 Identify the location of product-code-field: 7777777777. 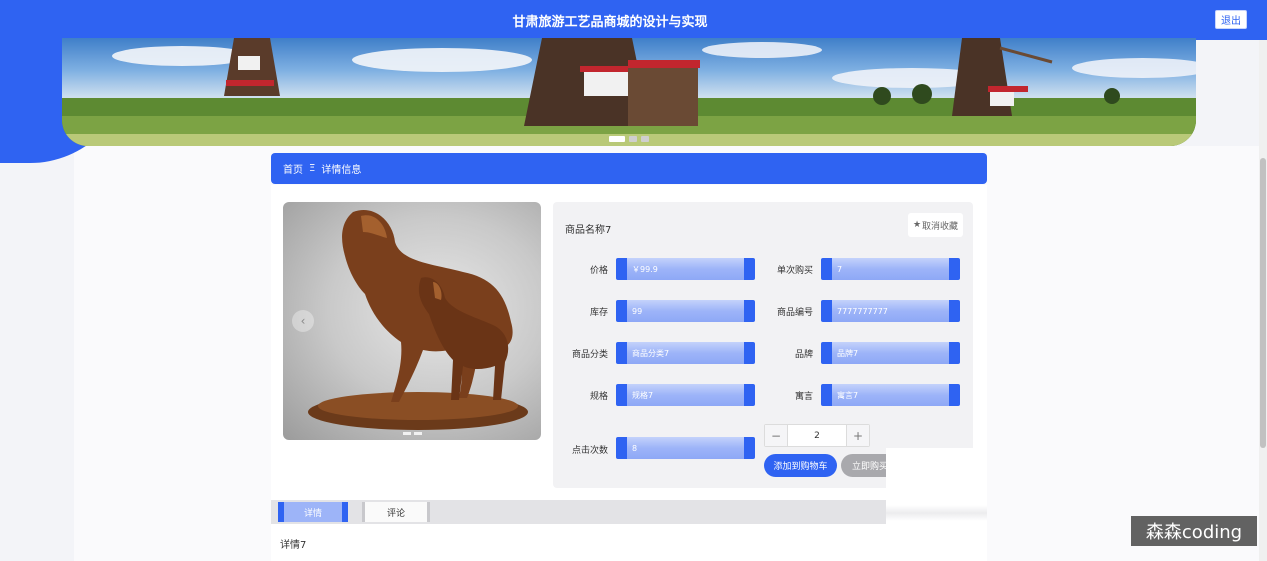
(890, 311).